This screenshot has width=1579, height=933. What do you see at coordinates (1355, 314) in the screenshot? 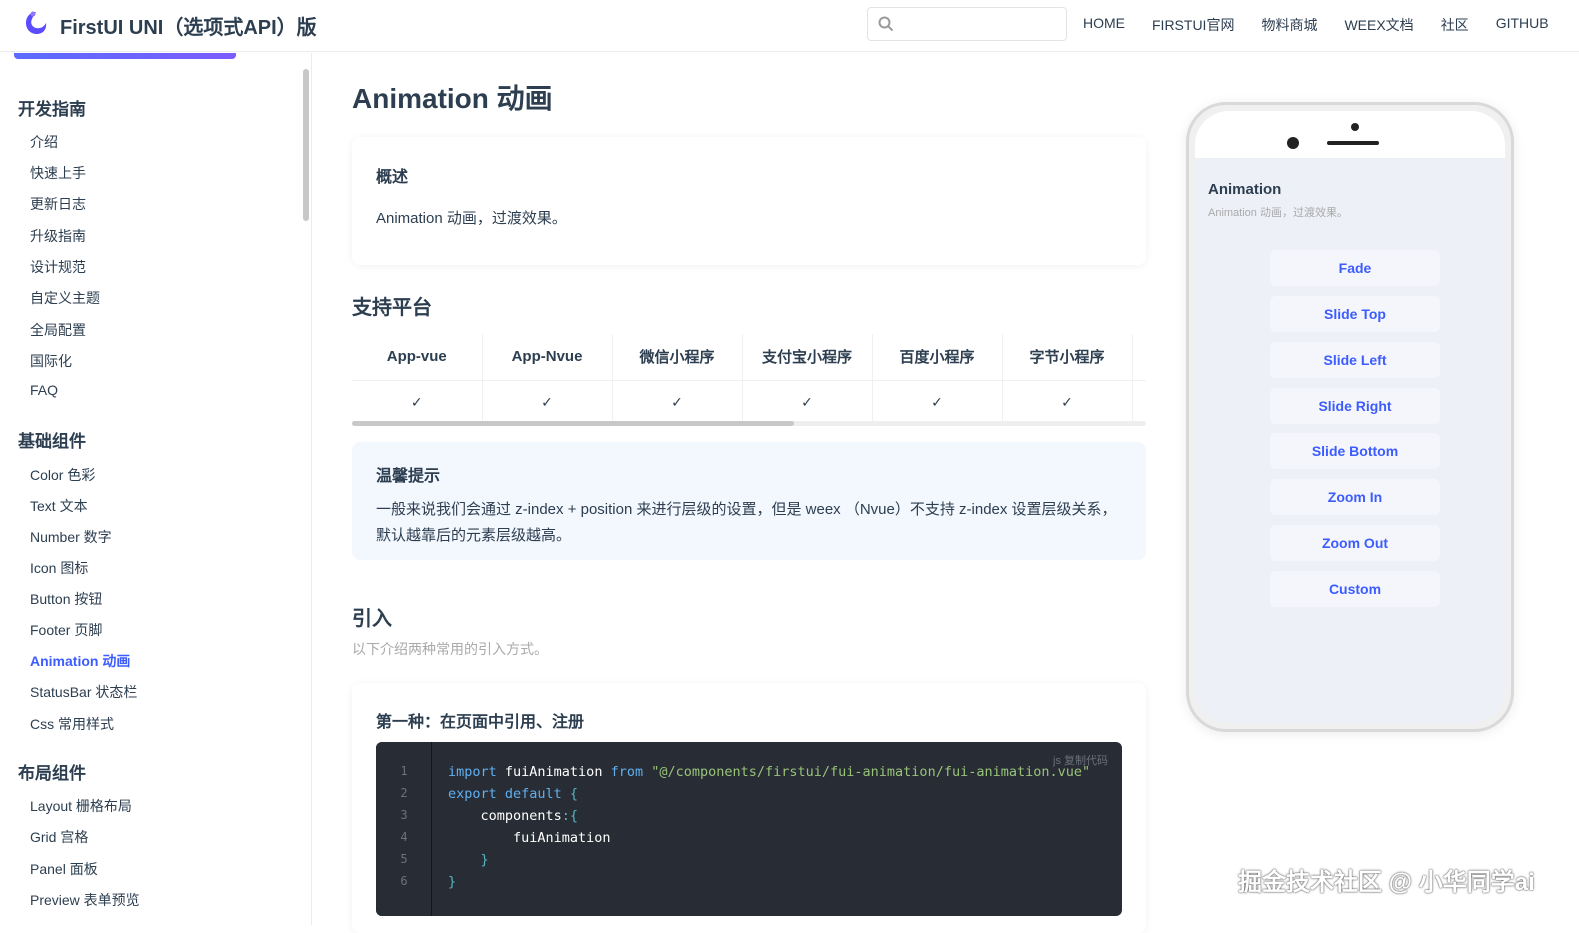
I see `slide-top-button: Slide Top` at bounding box center [1355, 314].